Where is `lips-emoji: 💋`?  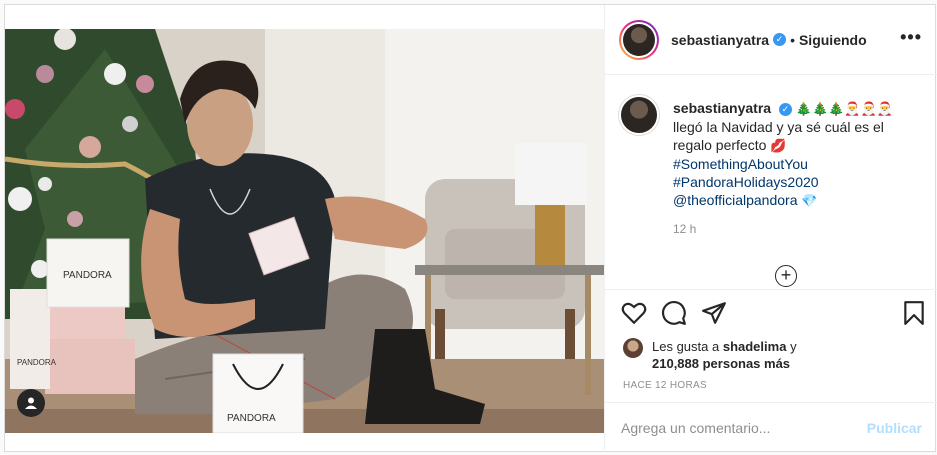
lips-emoji: 💋 is located at coordinates (778, 145).